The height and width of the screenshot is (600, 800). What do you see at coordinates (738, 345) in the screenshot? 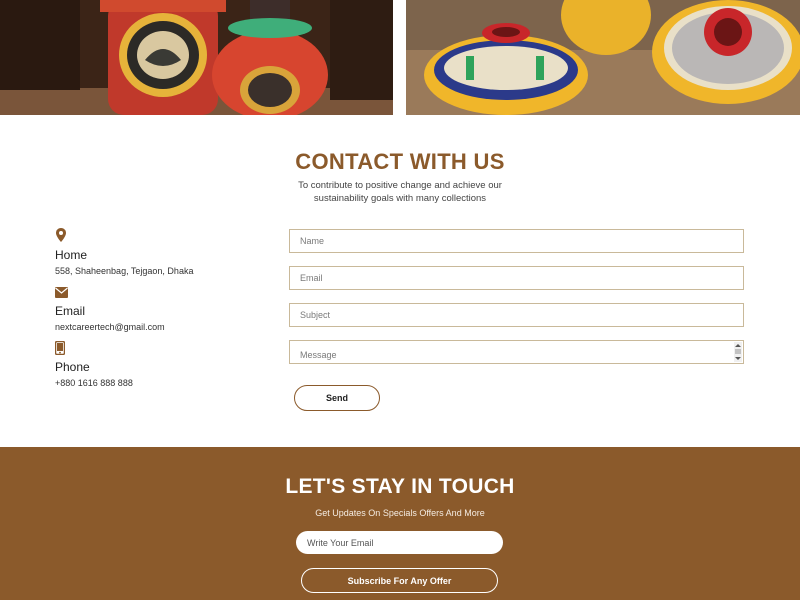
I see `scroll-up-icon` at bounding box center [738, 345].